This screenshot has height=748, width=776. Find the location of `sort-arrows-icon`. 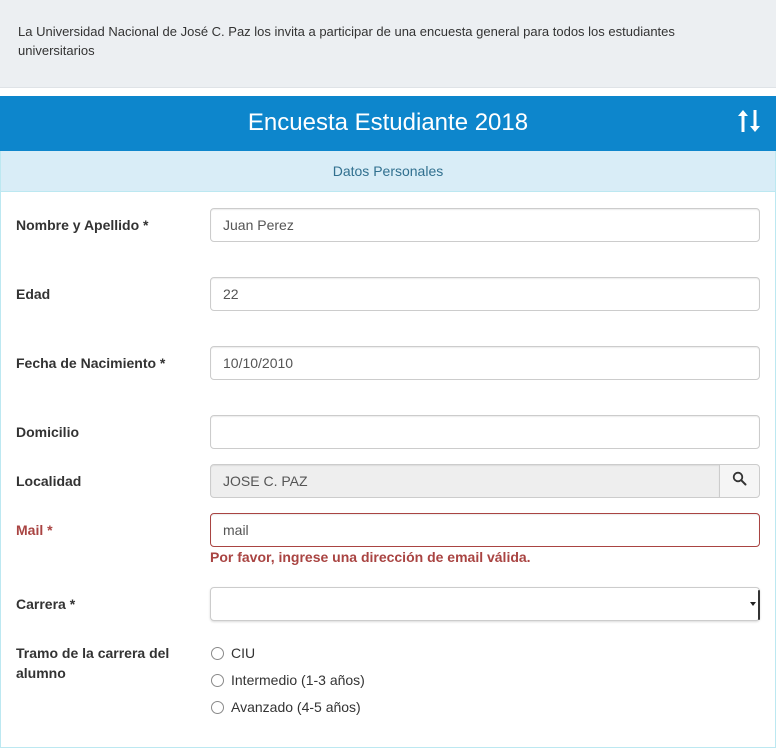

sort-arrows-icon is located at coordinates (749, 121).